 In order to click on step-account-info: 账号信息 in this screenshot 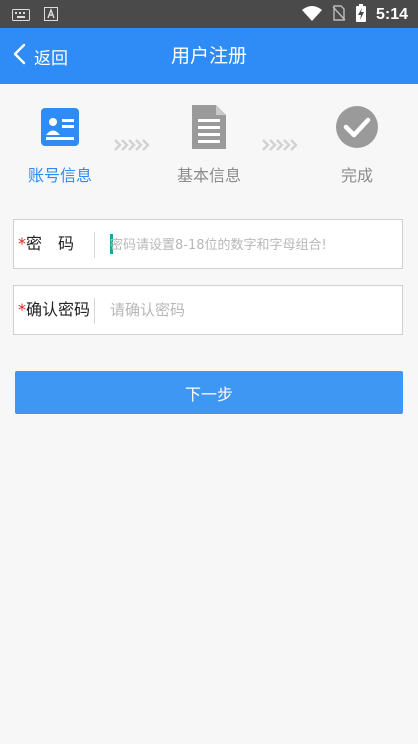, I will do `click(60, 145)`.